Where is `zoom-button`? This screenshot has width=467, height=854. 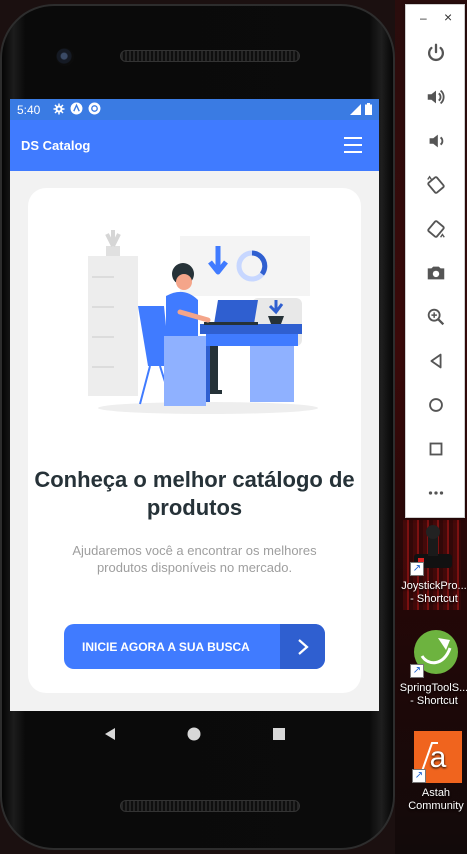 zoom-button is located at coordinates (436, 317).